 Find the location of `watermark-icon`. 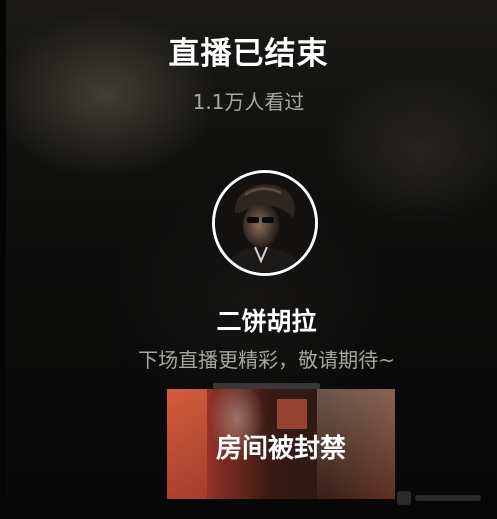

watermark-icon is located at coordinates (439, 498).